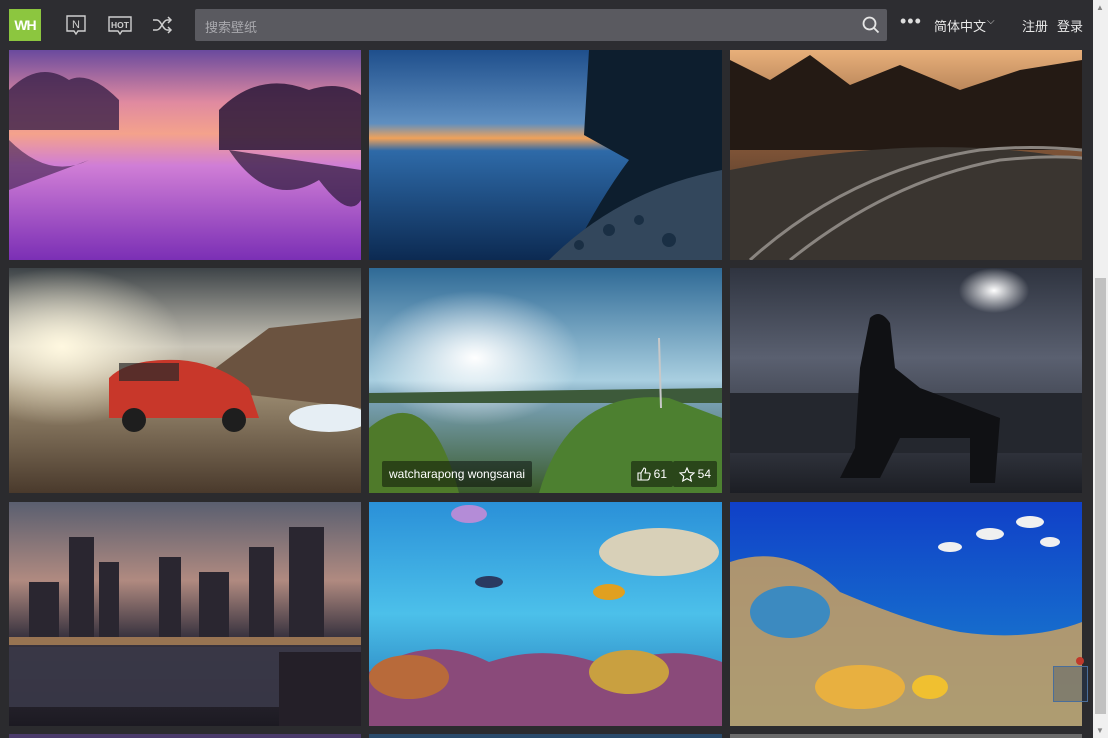 The width and height of the screenshot is (1108, 738). I want to click on notification-dot, so click(1080, 661).